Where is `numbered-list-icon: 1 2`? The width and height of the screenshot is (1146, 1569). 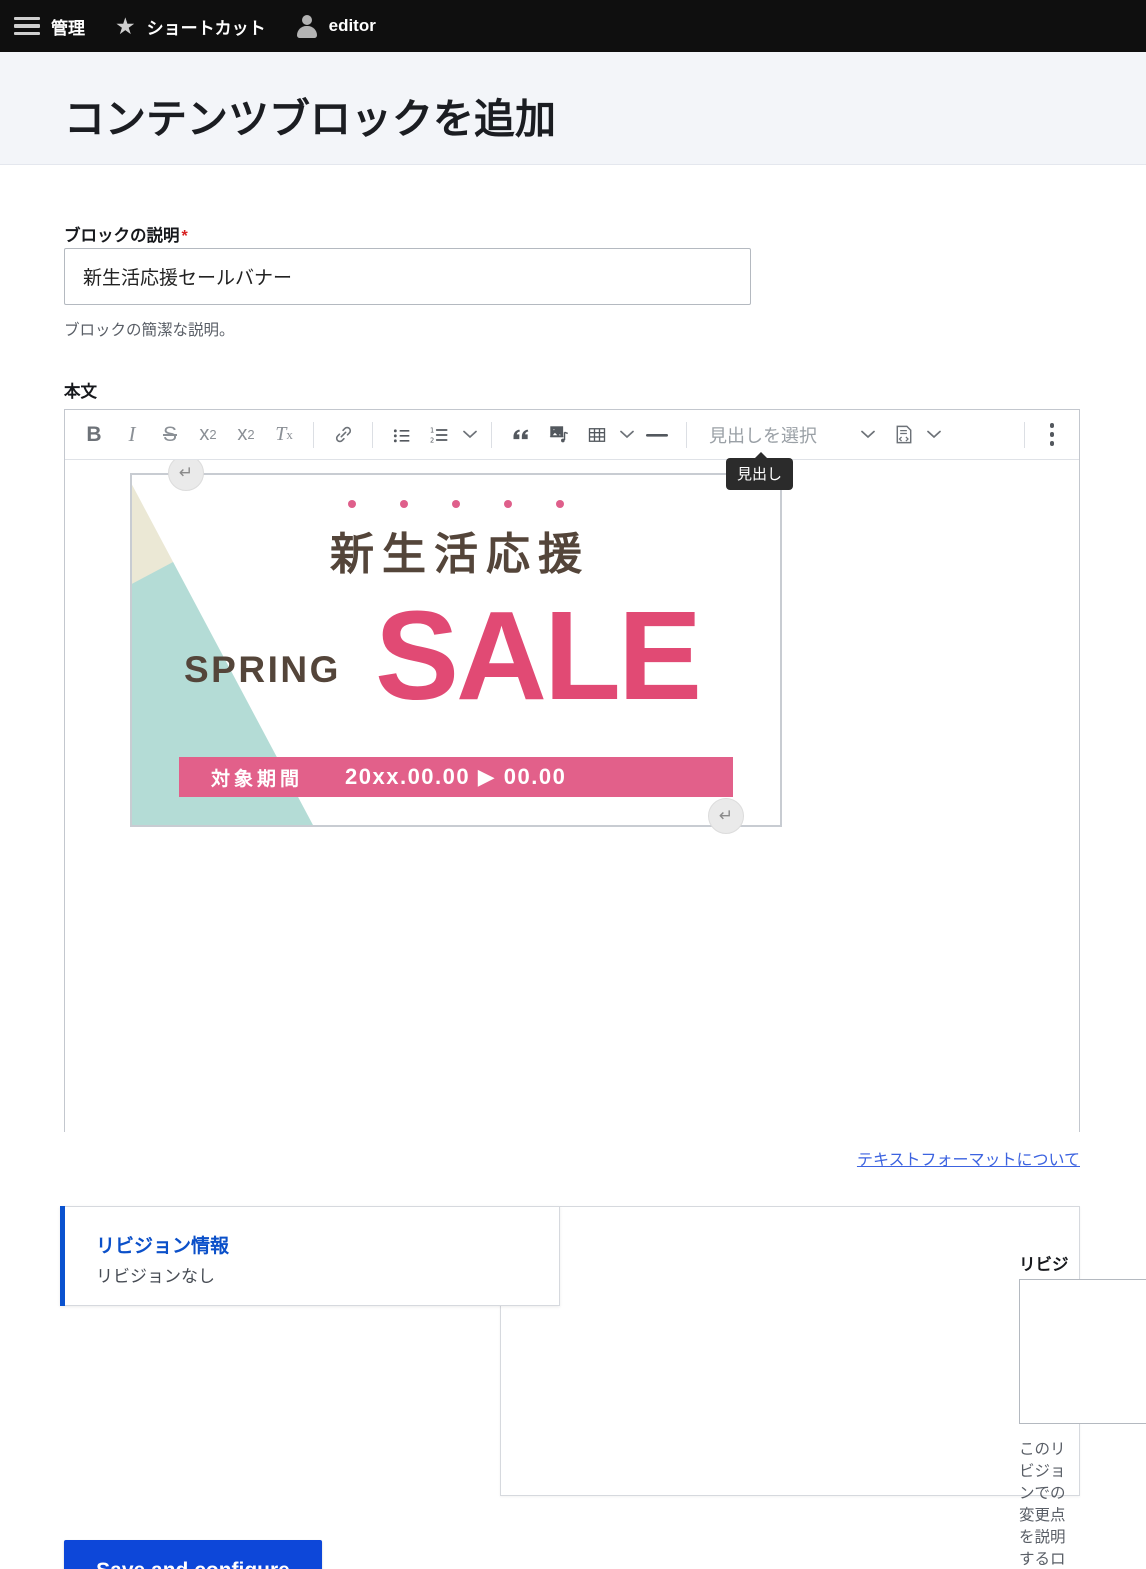
numbered-list-icon: 1 2 is located at coordinates (440, 435).